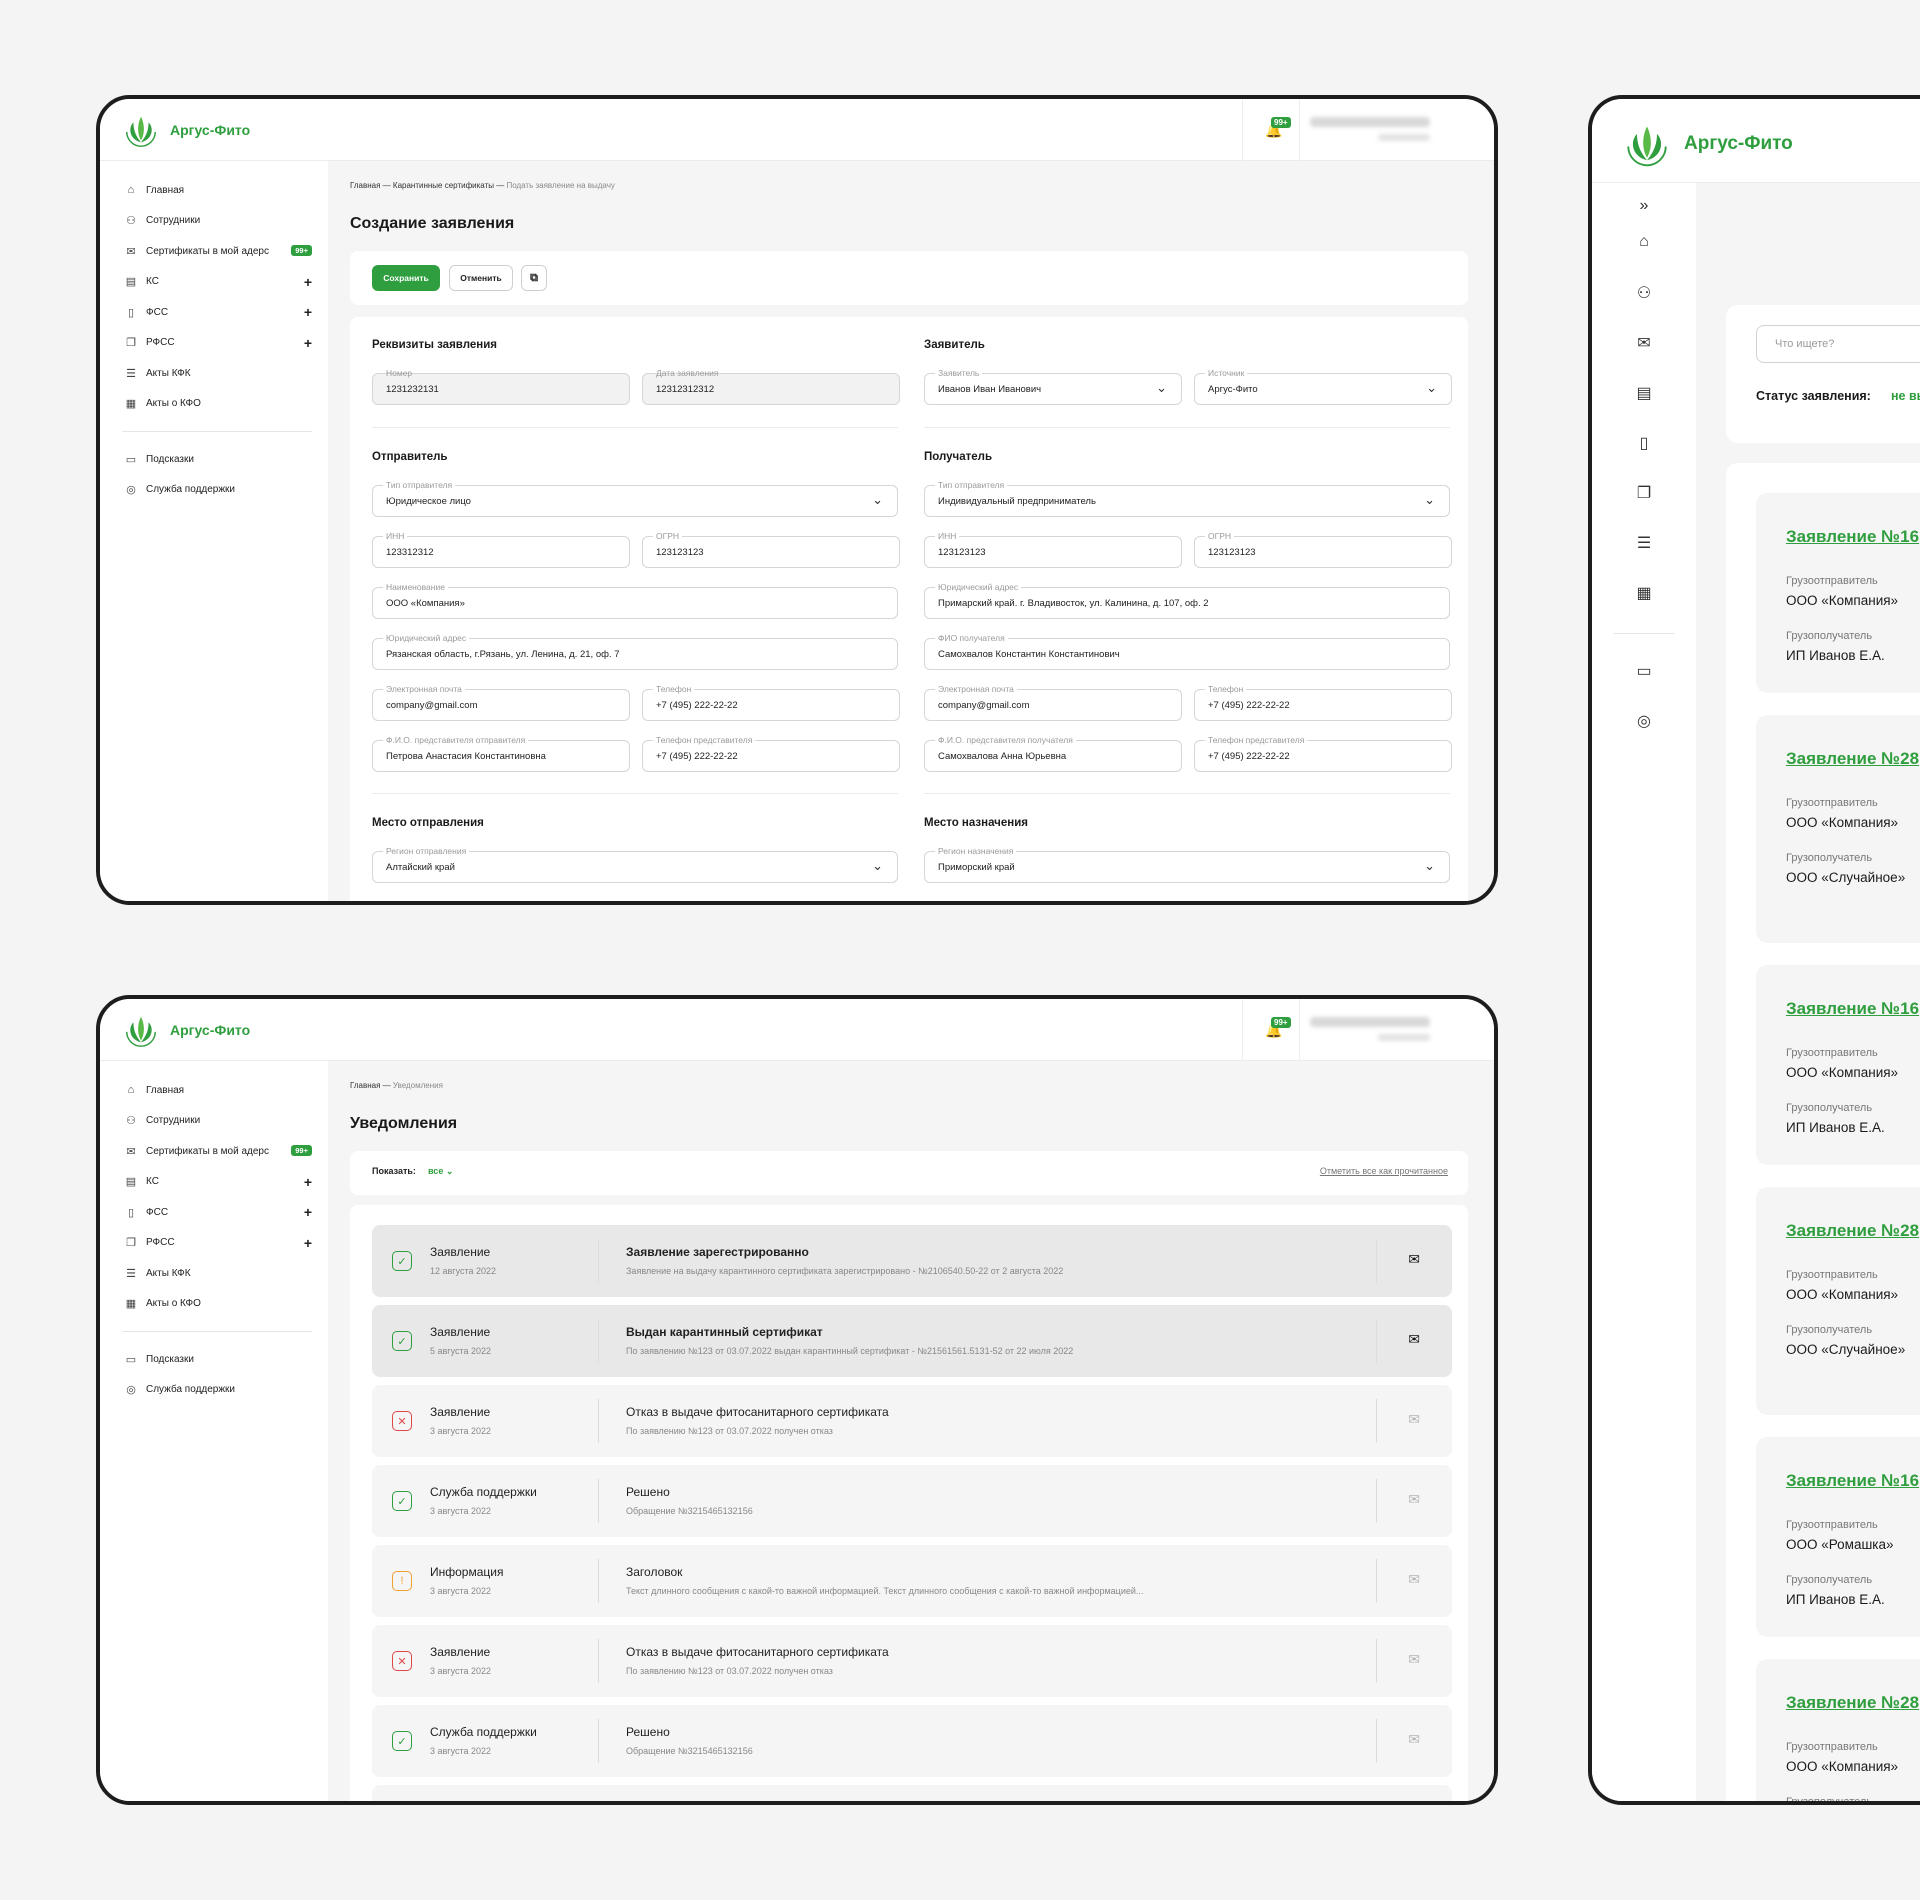 The height and width of the screenshot is (1900, 1920). What do you see at coordinates (912, 1793) in the screenshot?
I see `notification-item` at bounding box center [912, 1793].